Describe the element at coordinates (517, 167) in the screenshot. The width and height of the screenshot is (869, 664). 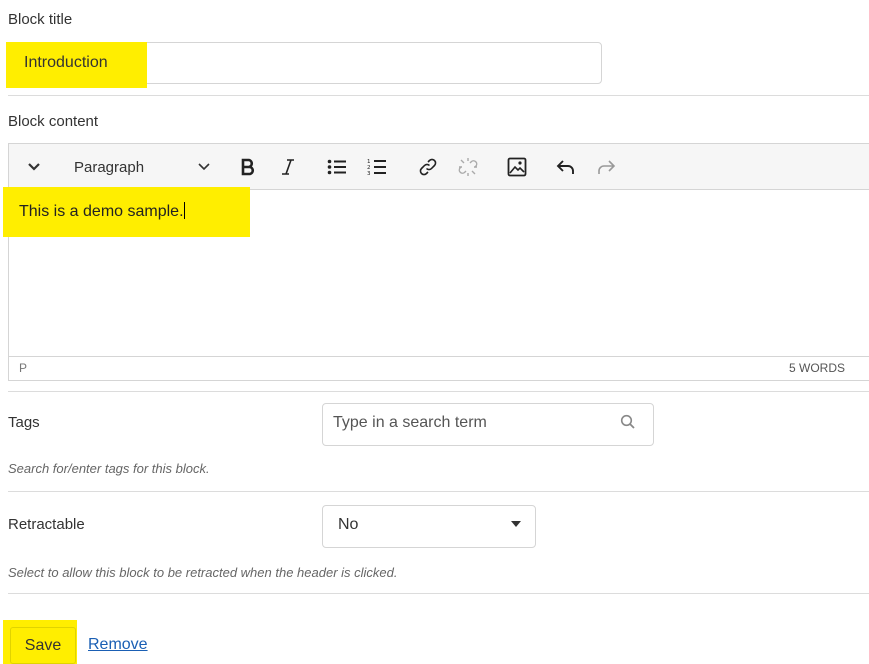
I see `image-icon` at that location.